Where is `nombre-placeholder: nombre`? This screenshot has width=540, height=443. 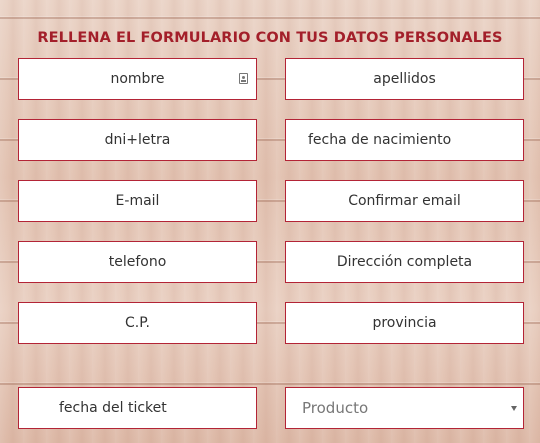
nombre-placeholder: nombre is located at coordinates (137, 79).